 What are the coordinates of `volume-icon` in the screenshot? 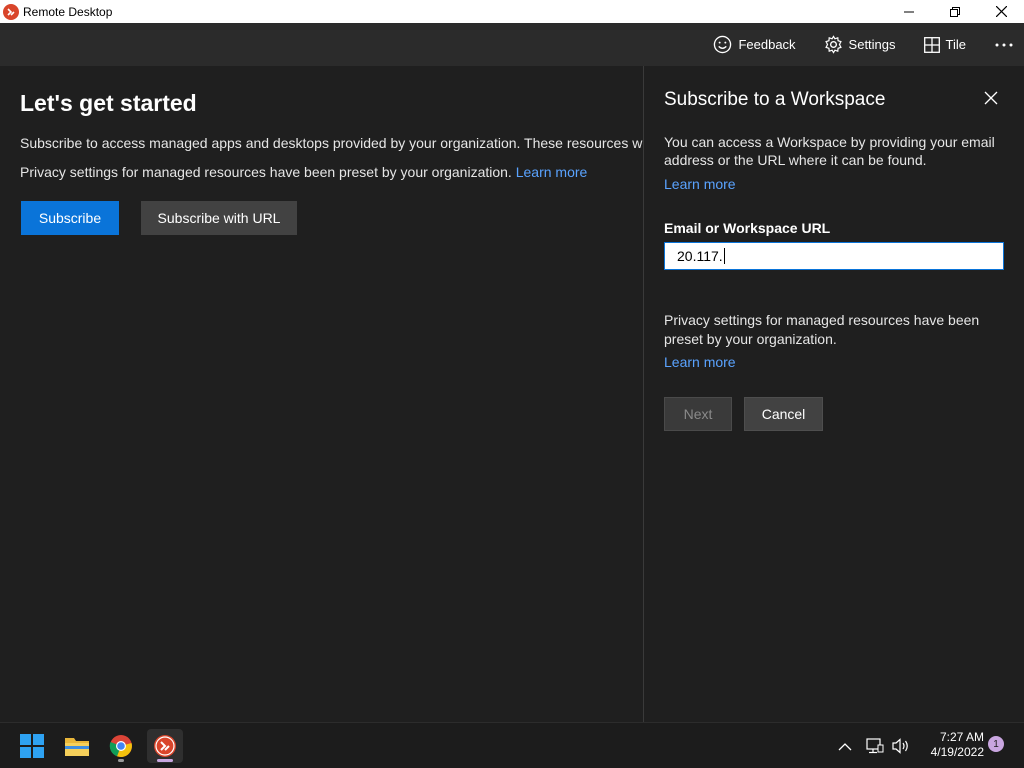 It's located at (901, 746).